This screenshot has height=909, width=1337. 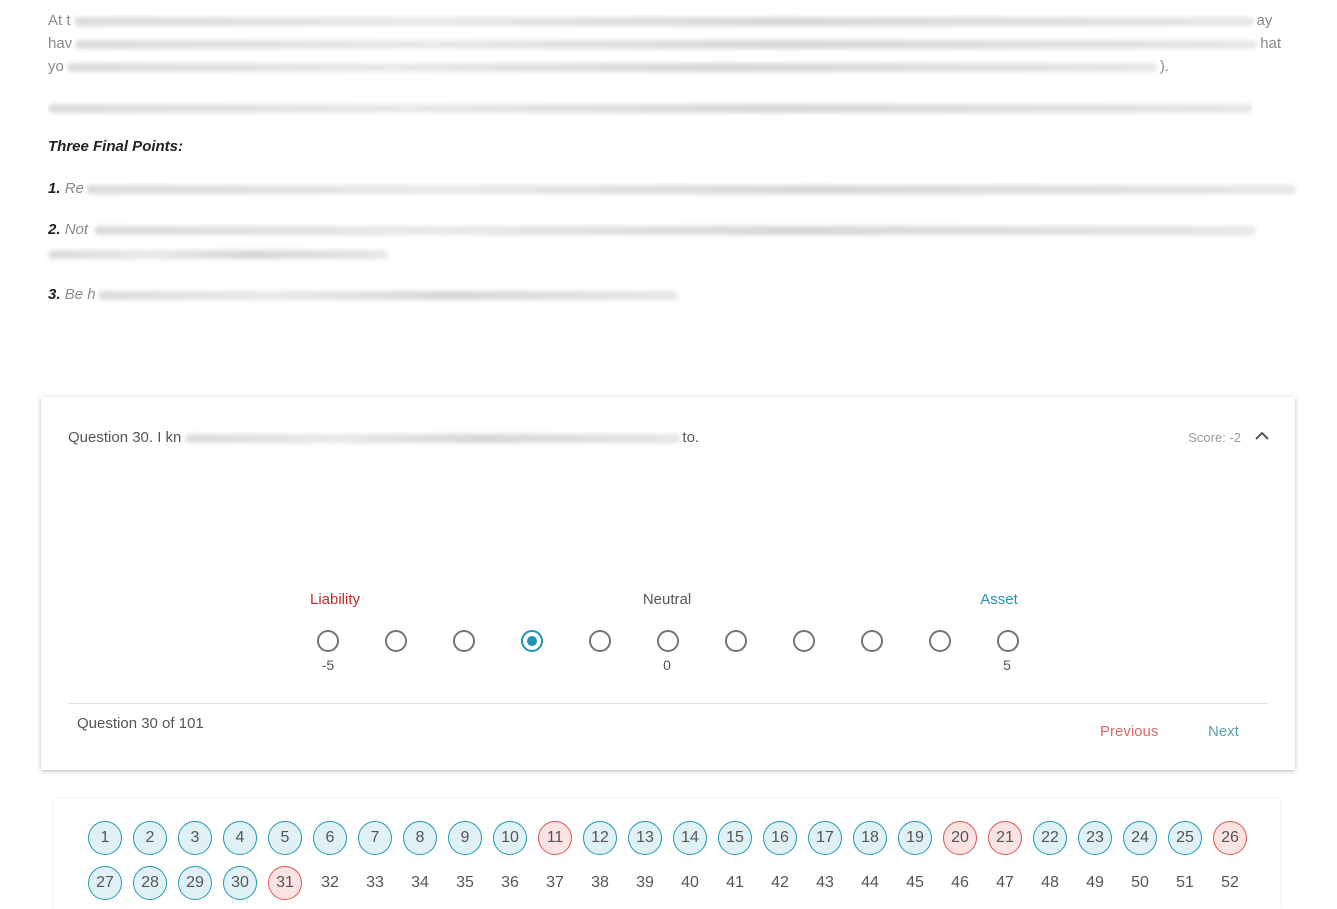 I want to click on next-button: Next, so click(x=1223, y=731).